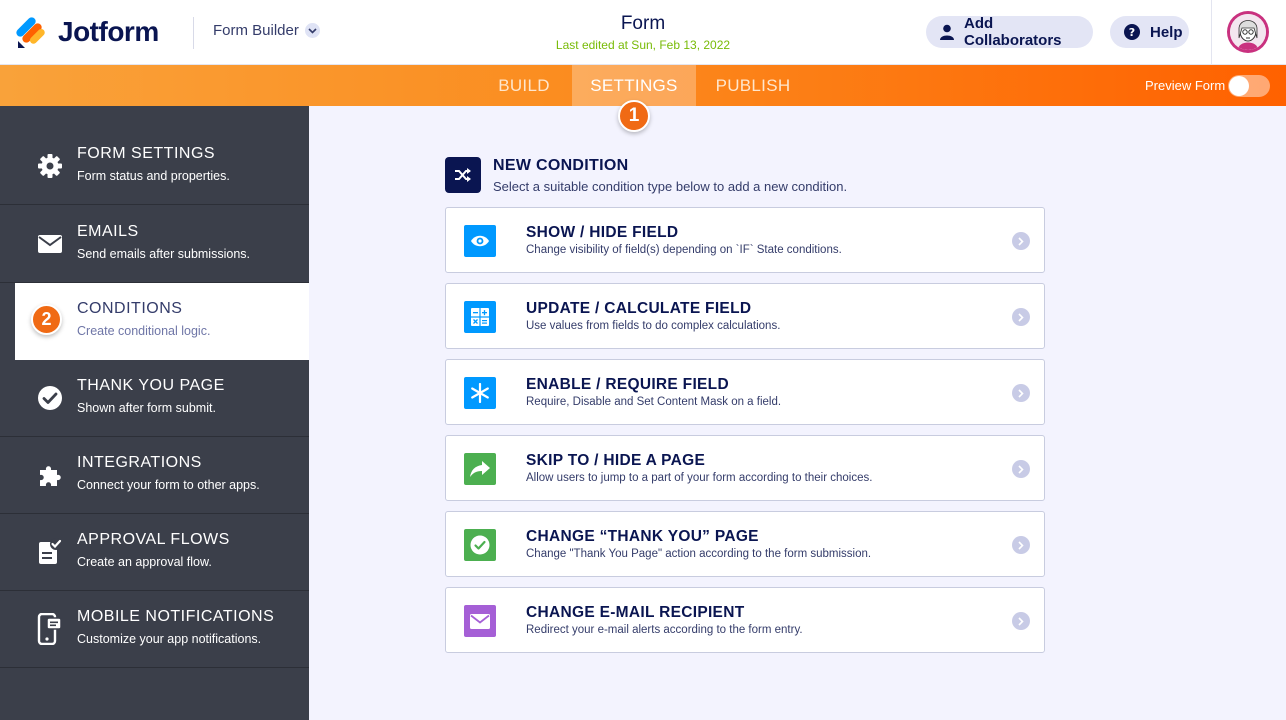 This screenshot has height=720, width=1286. What do you see at coordinates (753, 85) in the screenshot?
I see `tab-publish: PUBLISH` at bounding box center [753, 85].